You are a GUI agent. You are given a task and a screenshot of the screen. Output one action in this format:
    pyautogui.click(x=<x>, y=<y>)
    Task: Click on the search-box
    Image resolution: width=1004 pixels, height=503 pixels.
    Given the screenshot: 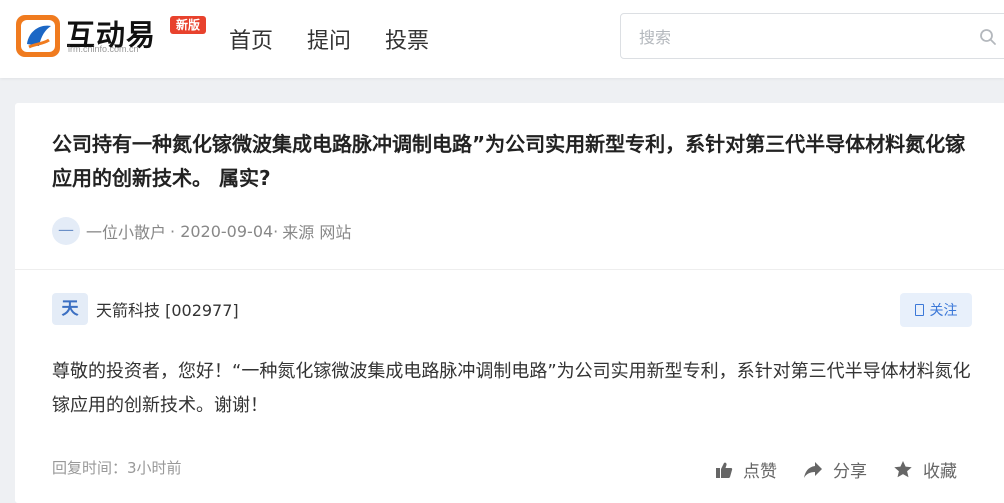 What is the action you would take?
    pyautogui.click(x=812, y=36)
    